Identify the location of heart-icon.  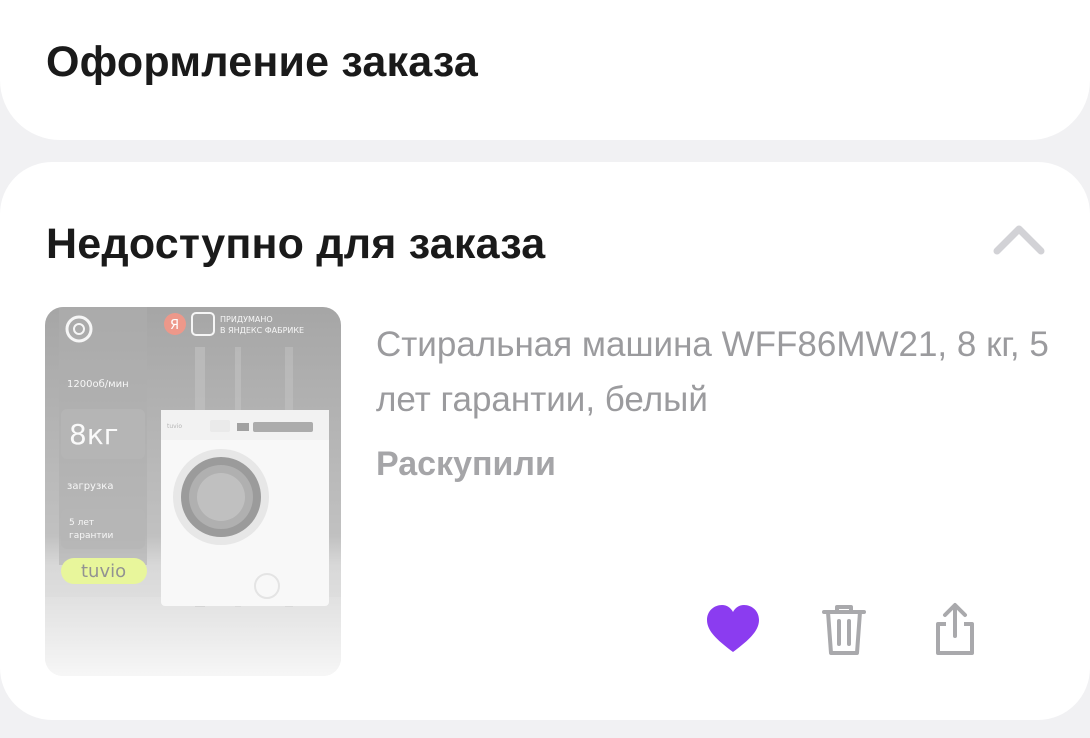
(733, 628).